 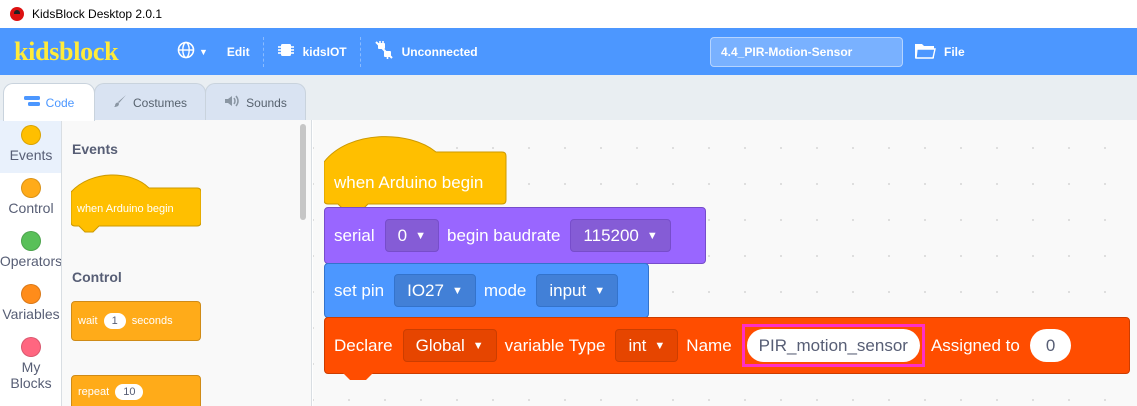 What do you see at coordinates (97, 14) in the screenshot?
I see `window-title: KidsBlock Desktop 2.0.1` at bounding box center [97, 14].